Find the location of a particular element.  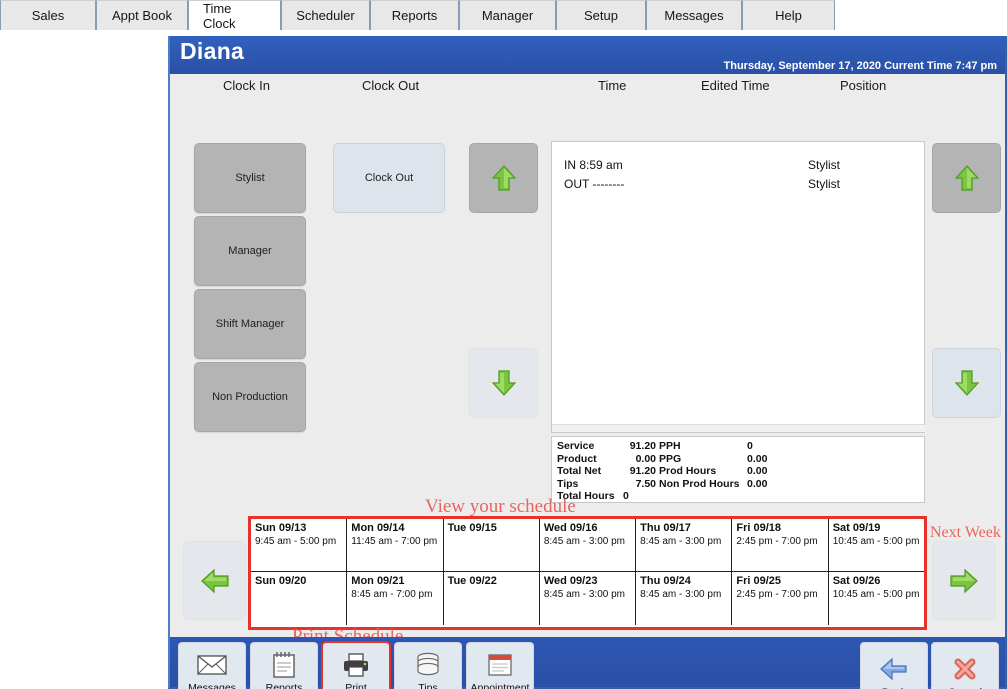

tab-setup: Setup is located at coordinates (601, 15).